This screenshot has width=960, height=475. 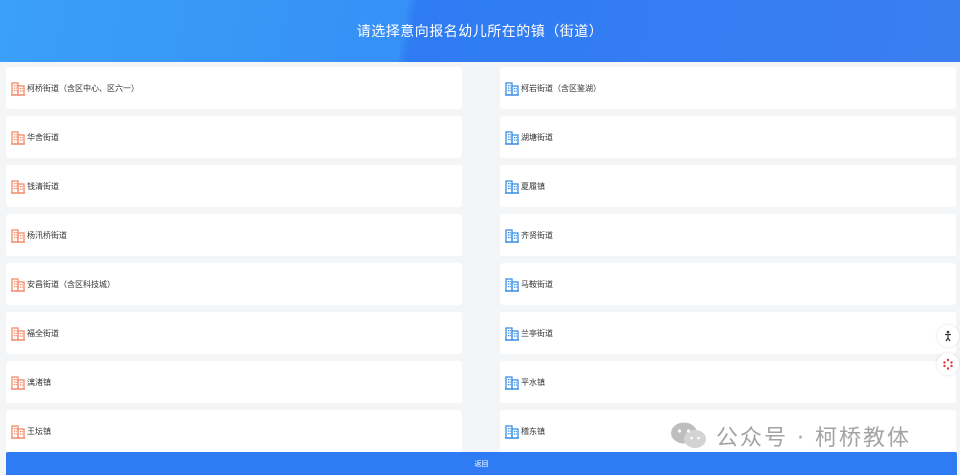 I want to click on town-card: 柯桥街道（含区中心、区六一）, so click(x=234, y=88).